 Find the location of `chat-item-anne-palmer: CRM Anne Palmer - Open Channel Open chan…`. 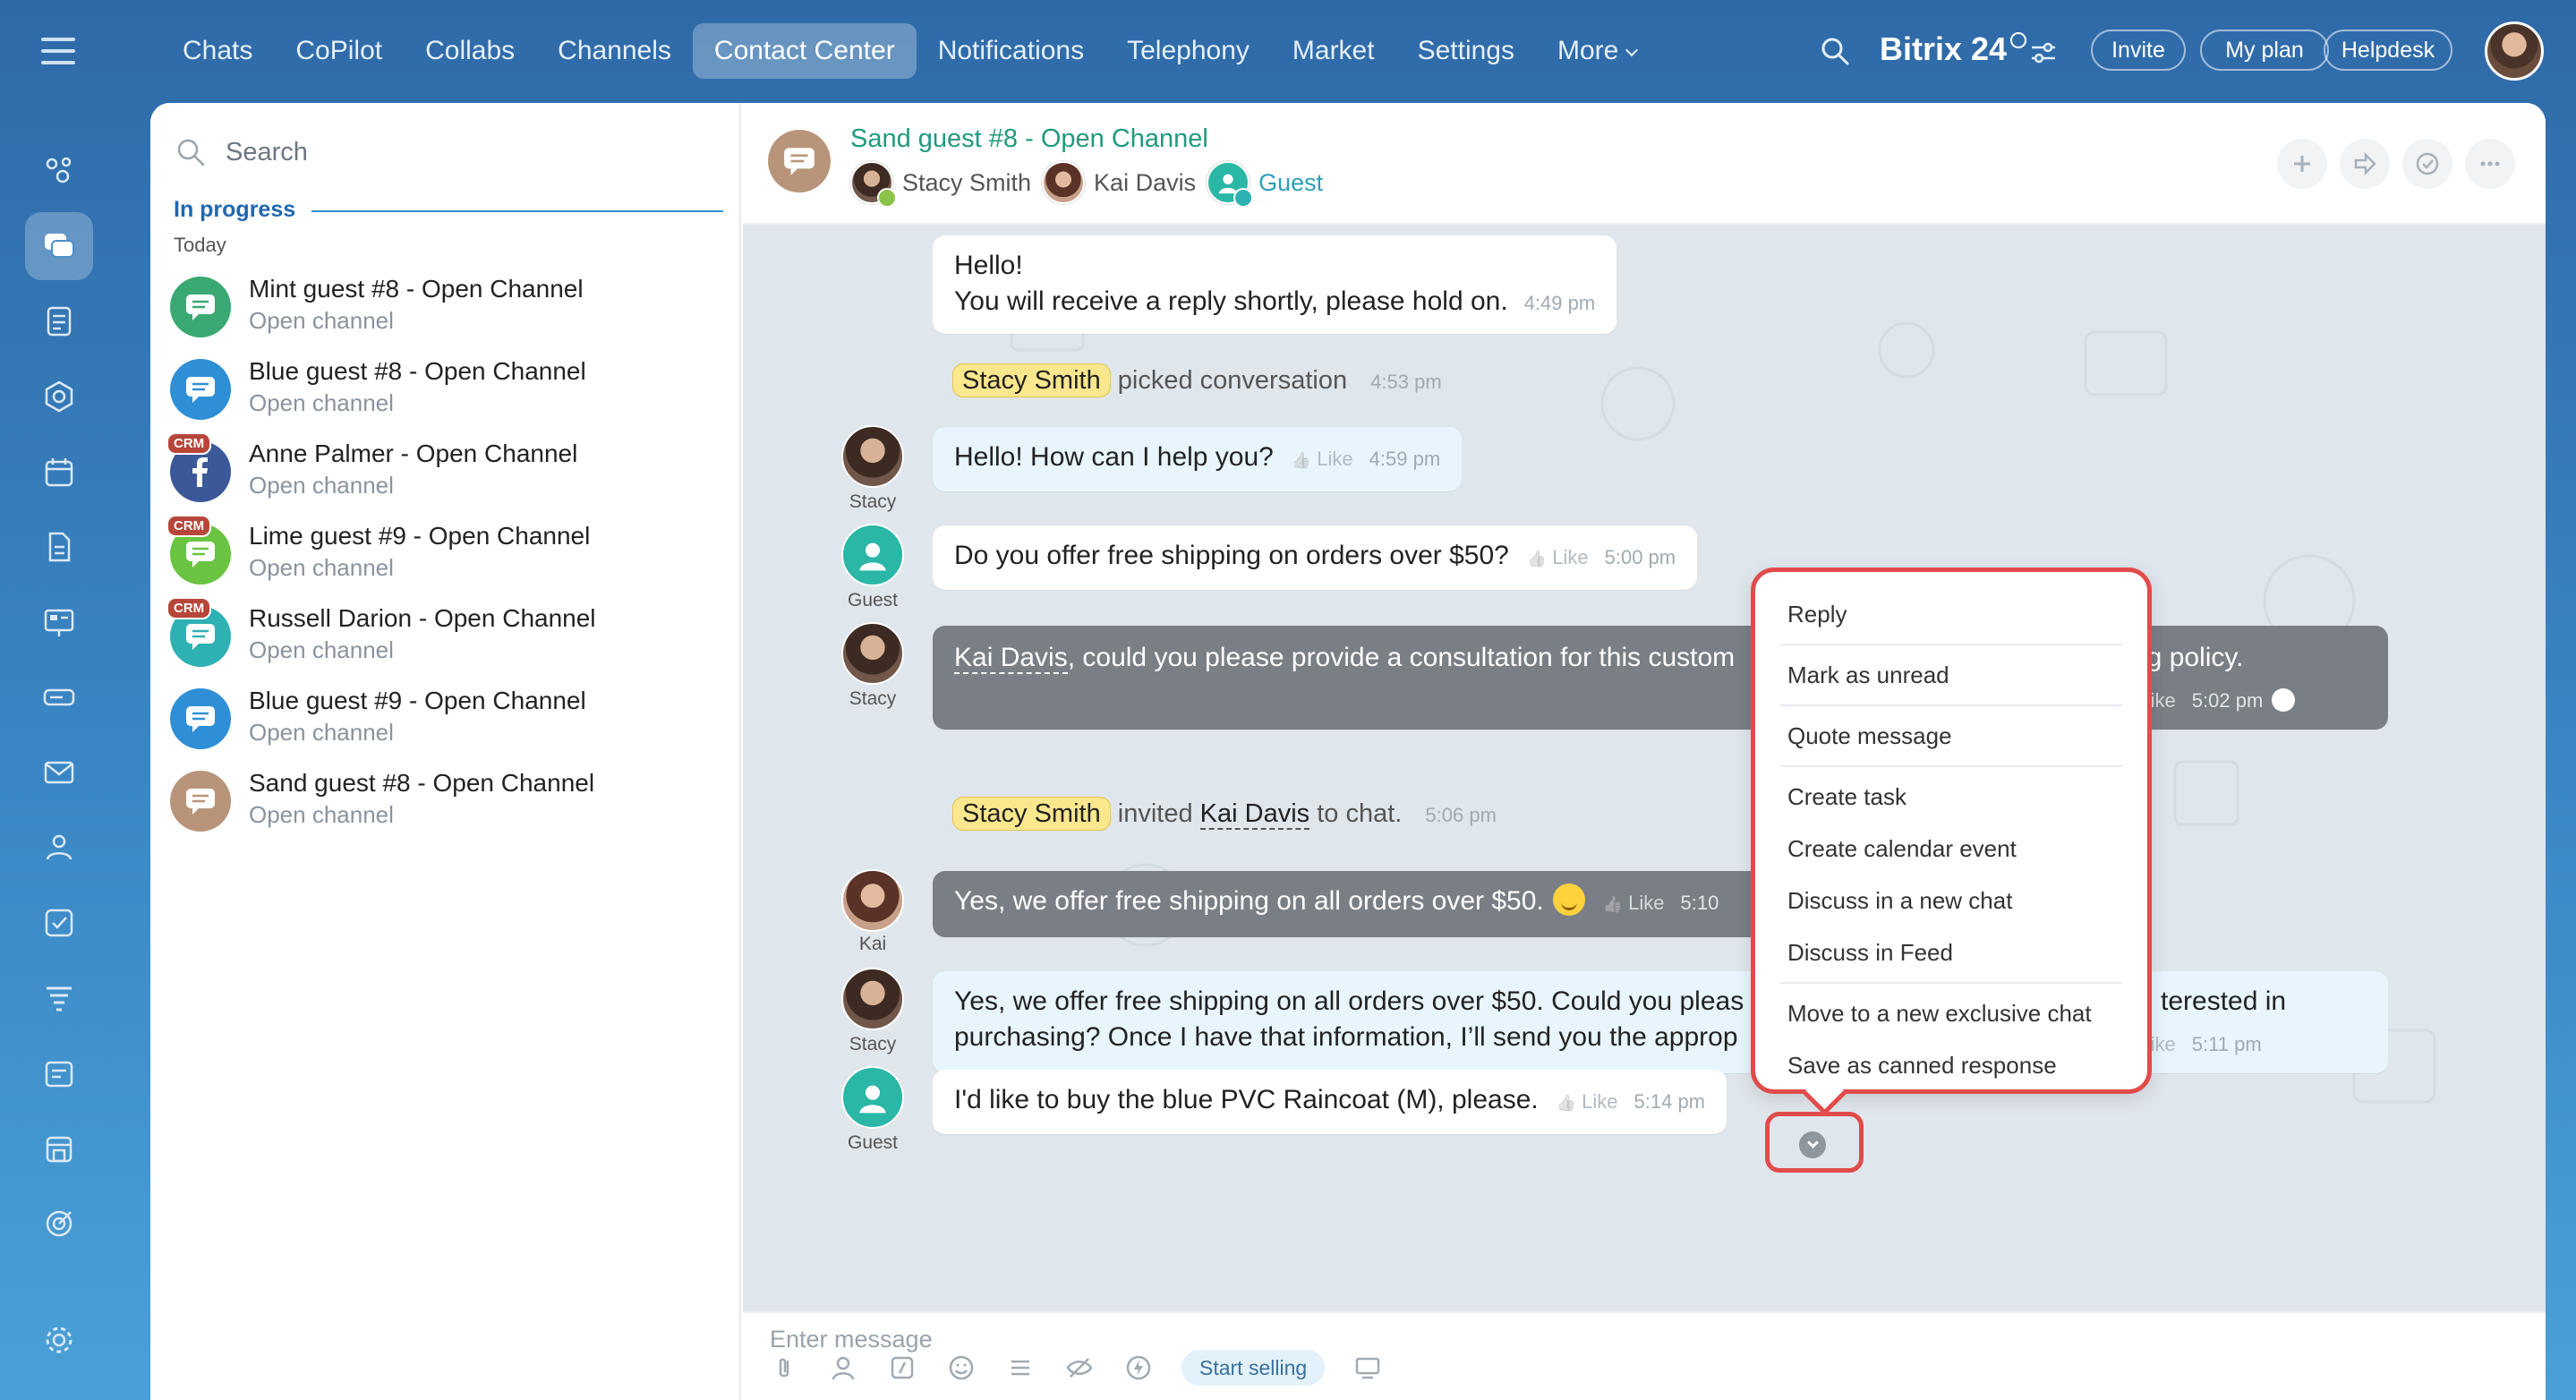

chat-item-anne-palmer: CRM Anne Palmer - Open Channel Open chan… is located at coordinates (445, 473).